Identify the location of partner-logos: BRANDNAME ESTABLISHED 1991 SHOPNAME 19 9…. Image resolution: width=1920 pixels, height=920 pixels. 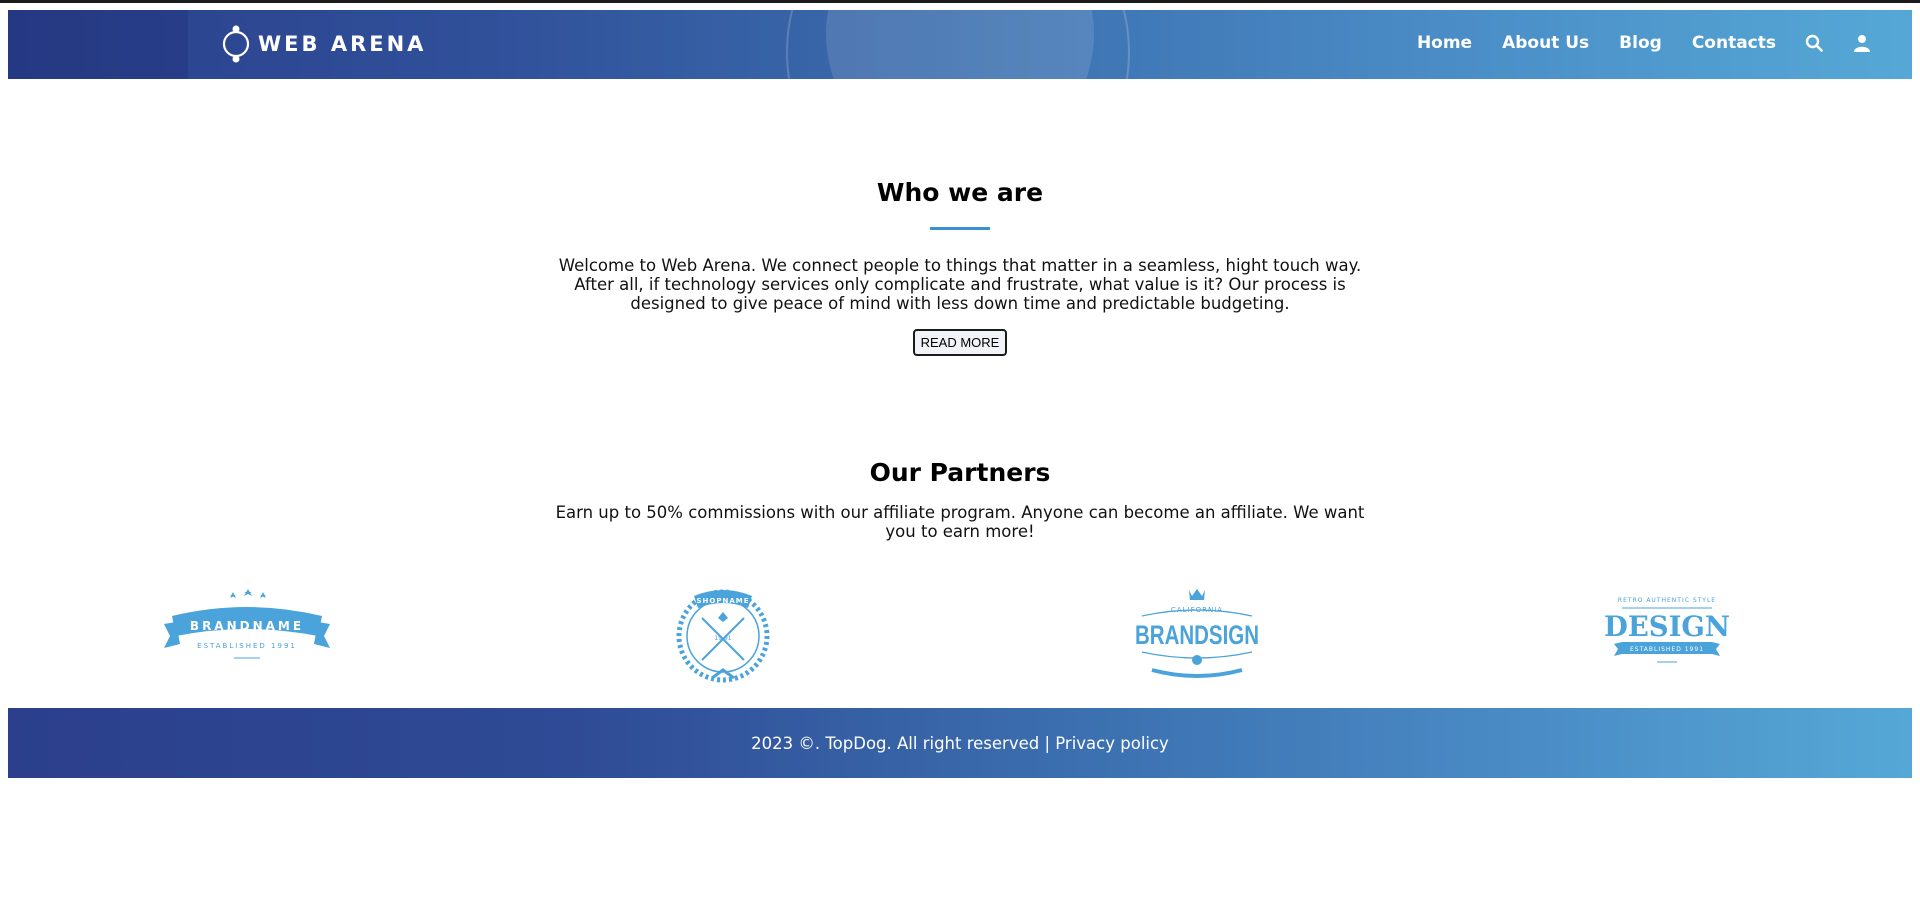
(960, 635).